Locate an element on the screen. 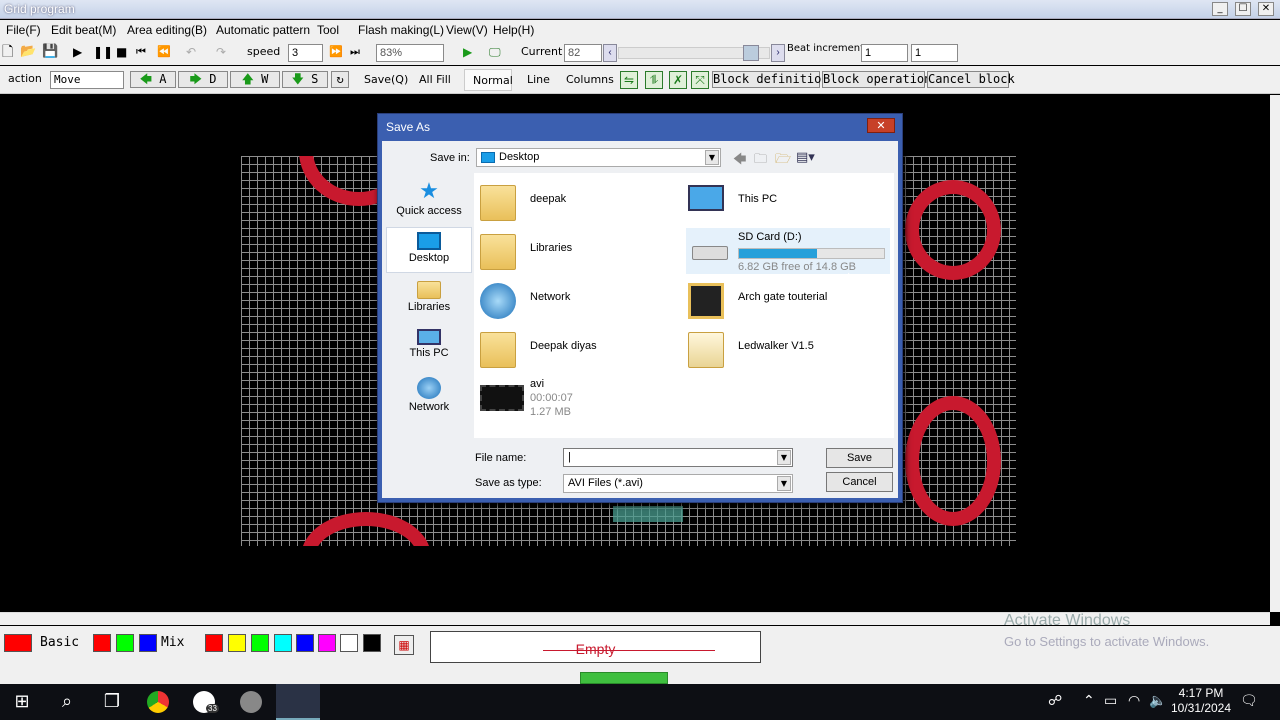  open-folder-icon: 📂 is located at coordinates (28, 52).